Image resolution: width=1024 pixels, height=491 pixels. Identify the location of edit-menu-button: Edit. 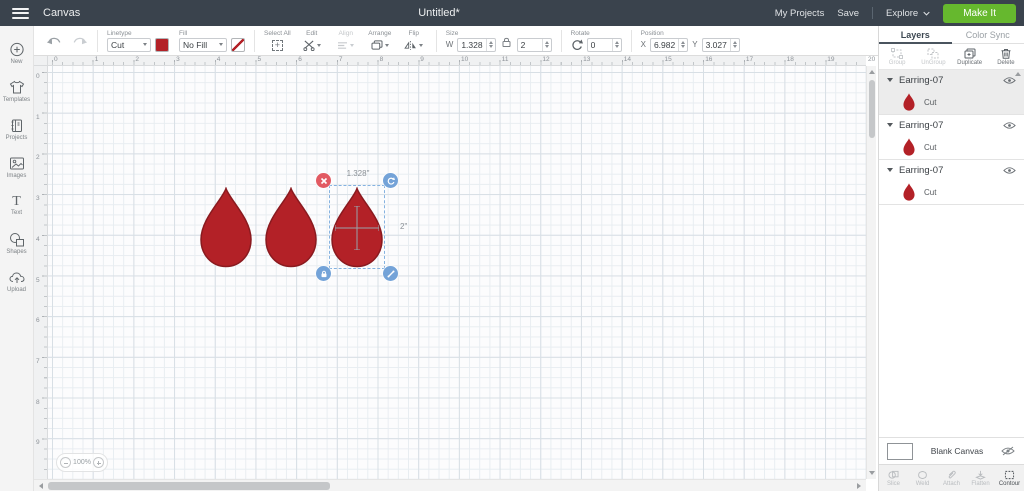
(312, 41).